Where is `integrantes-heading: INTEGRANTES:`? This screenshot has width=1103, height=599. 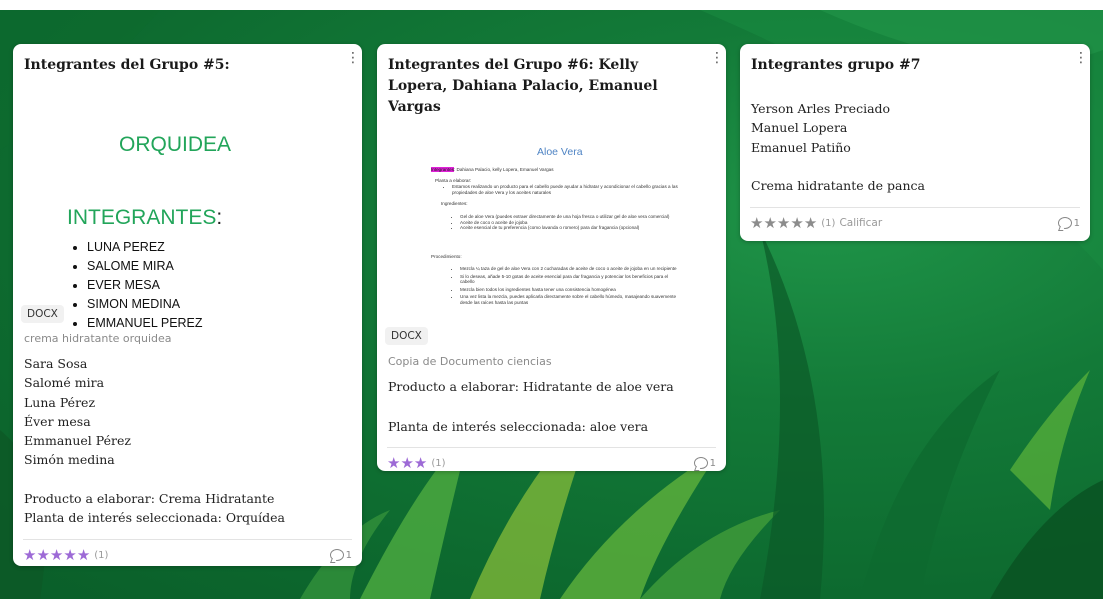
integrantes-heading: INTEGRANTES: is located at coordinates (144, 218).